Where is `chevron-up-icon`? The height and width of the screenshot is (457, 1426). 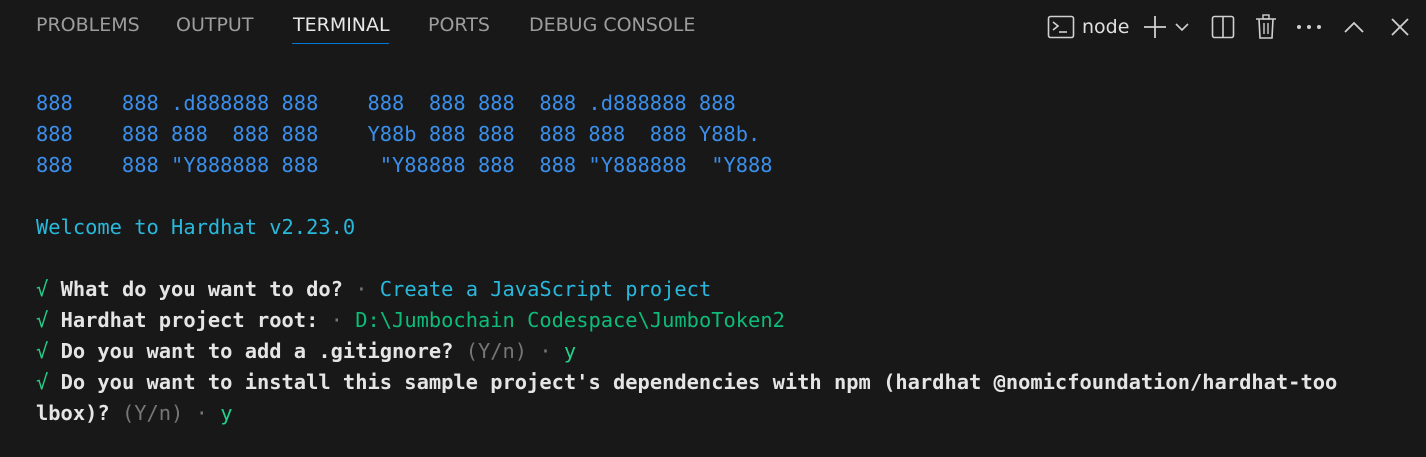 chevron-up-icon is located at coordinates (1354, 27).